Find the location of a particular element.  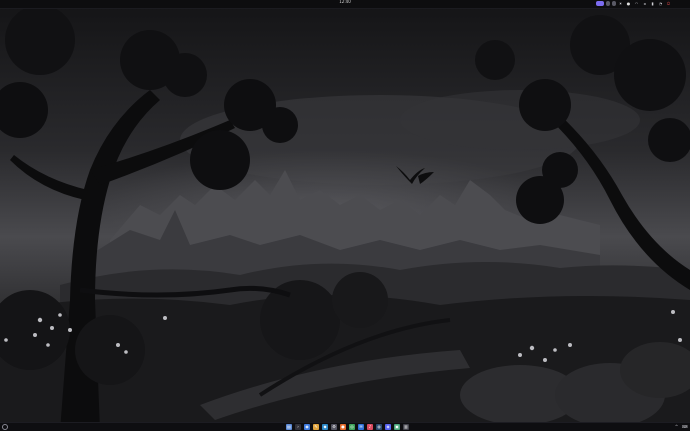

power-icon: ⏻ is located at coordinates (668, 3).